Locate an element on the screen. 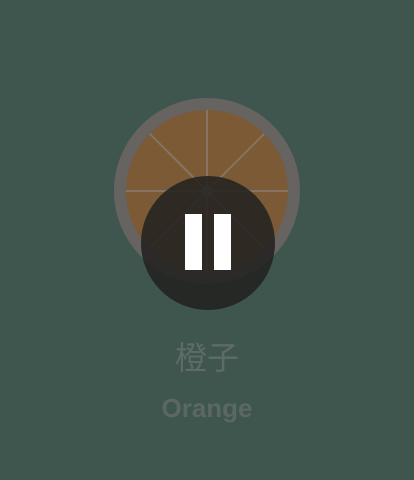  pause-icon-bar is located at coordinates (222, 242).